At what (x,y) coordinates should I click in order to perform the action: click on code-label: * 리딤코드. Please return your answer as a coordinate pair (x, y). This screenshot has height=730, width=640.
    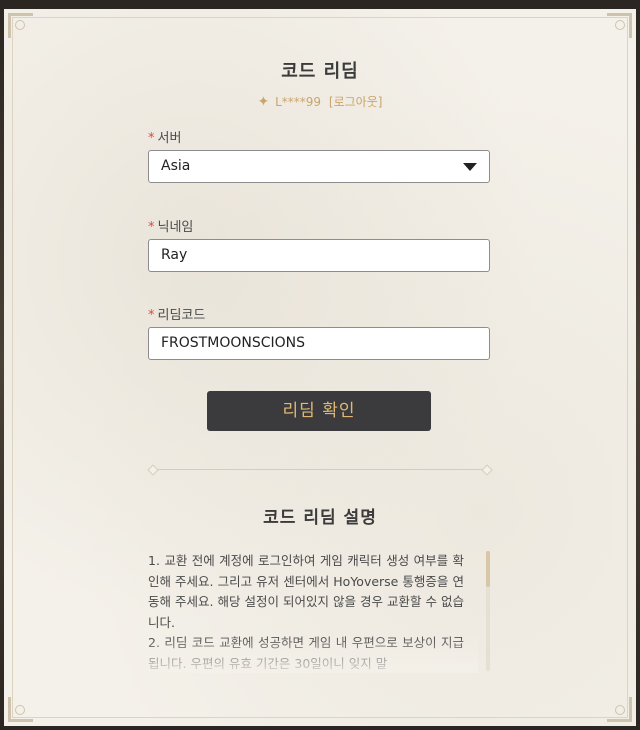
    Looking at the image, I should click on (176, 313).